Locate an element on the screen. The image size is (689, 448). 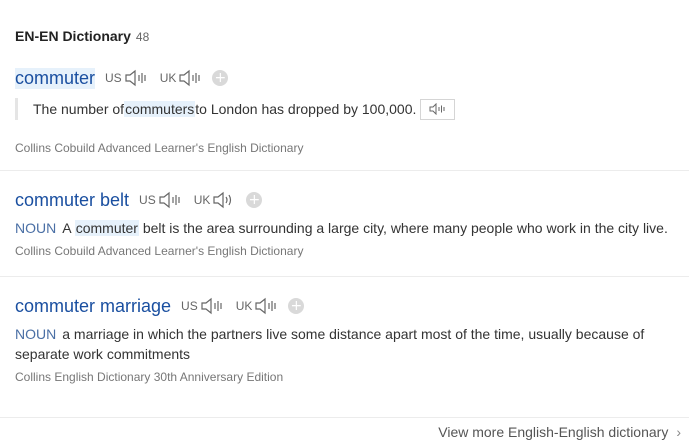
example-text-before: The number of is located at coordinates (79, 109).